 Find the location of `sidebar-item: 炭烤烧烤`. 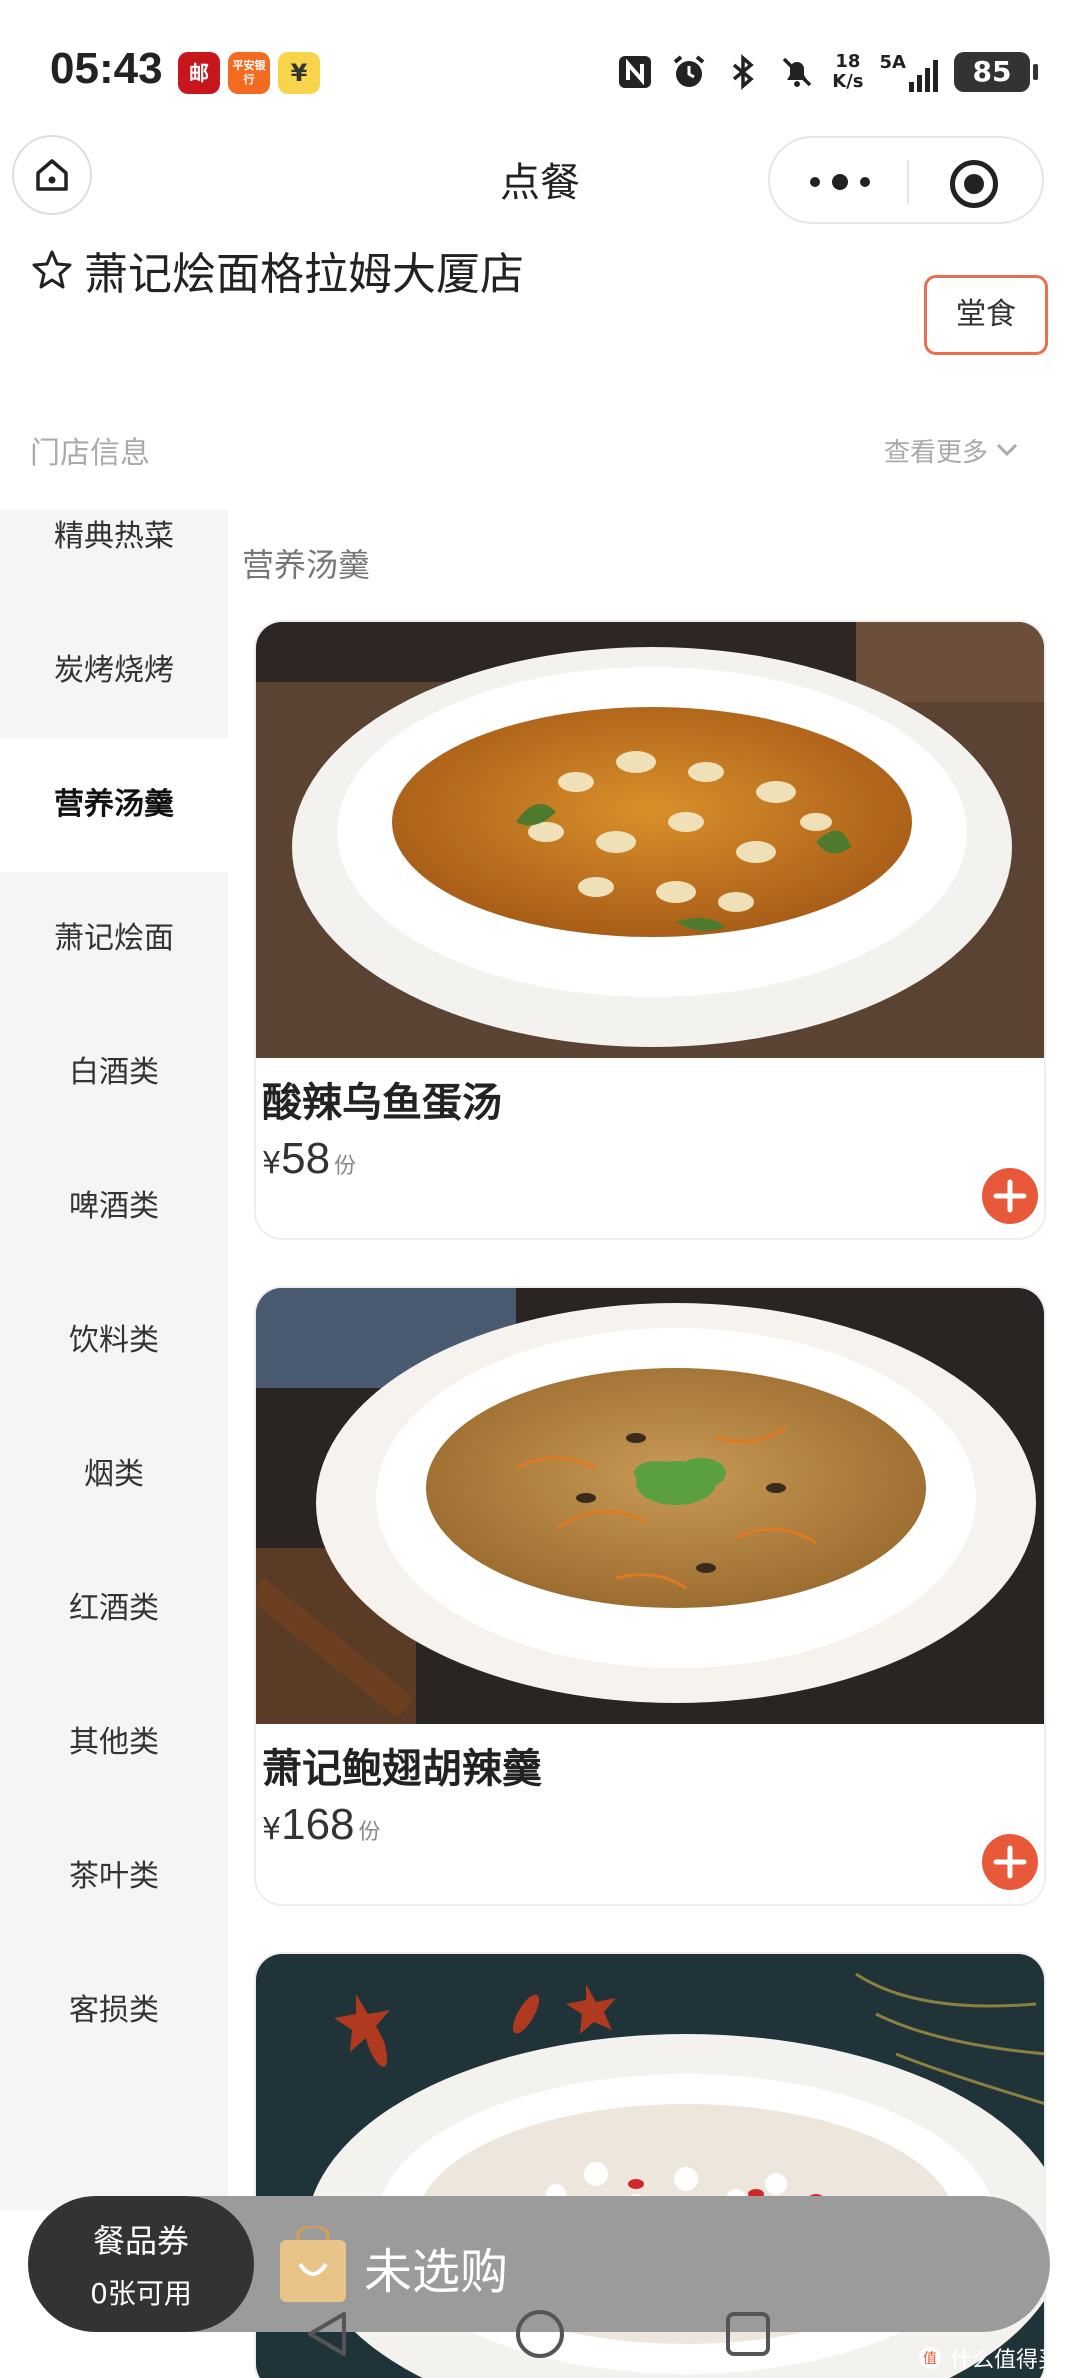

sidebar-item: 炭烤烧烤 is located at coordinates (114, 671).